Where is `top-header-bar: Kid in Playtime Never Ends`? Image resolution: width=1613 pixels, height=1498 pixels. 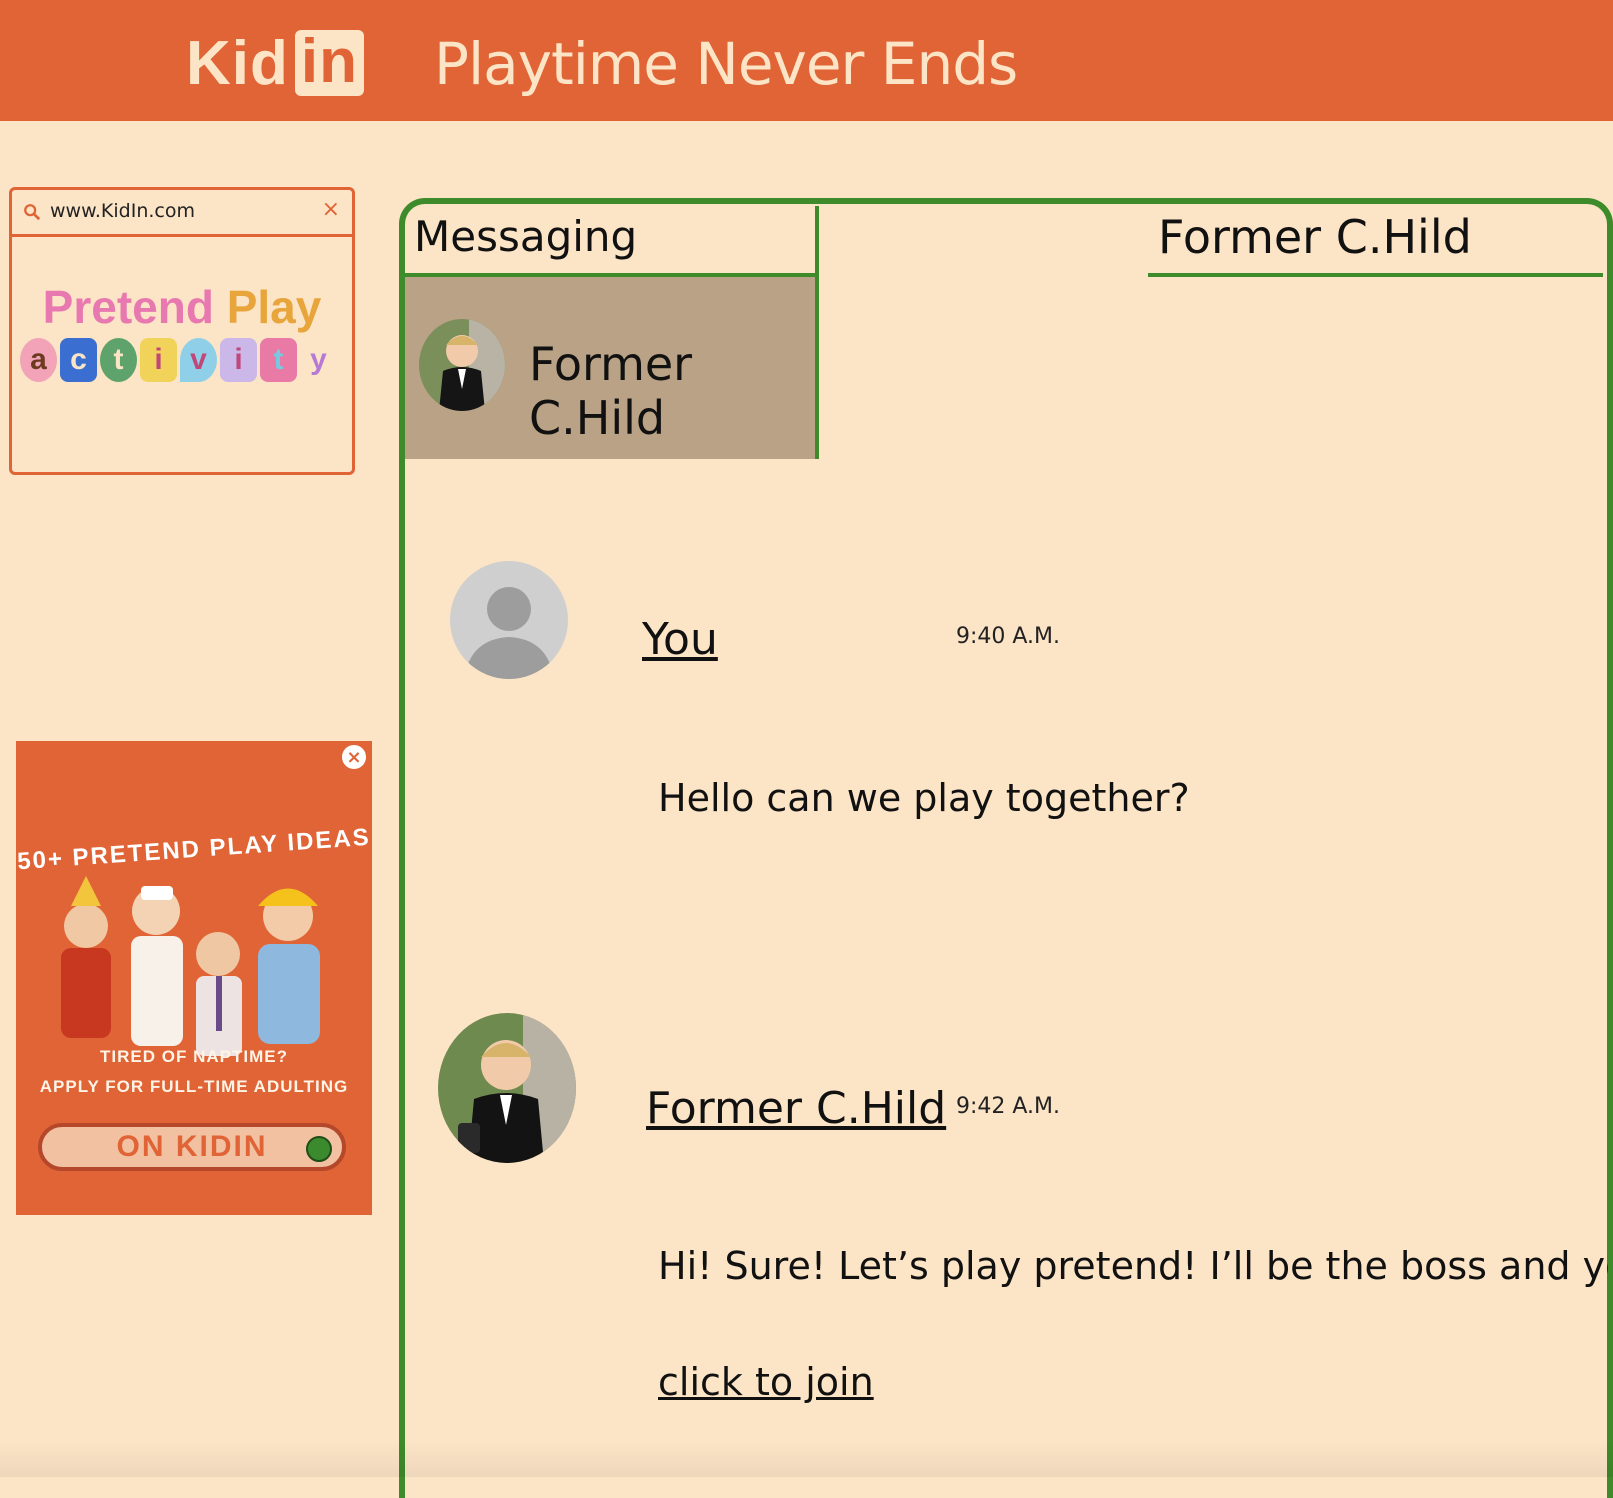
top-header-bar: Kid in Playtime Never Ends is located at coordinates (806, 60).